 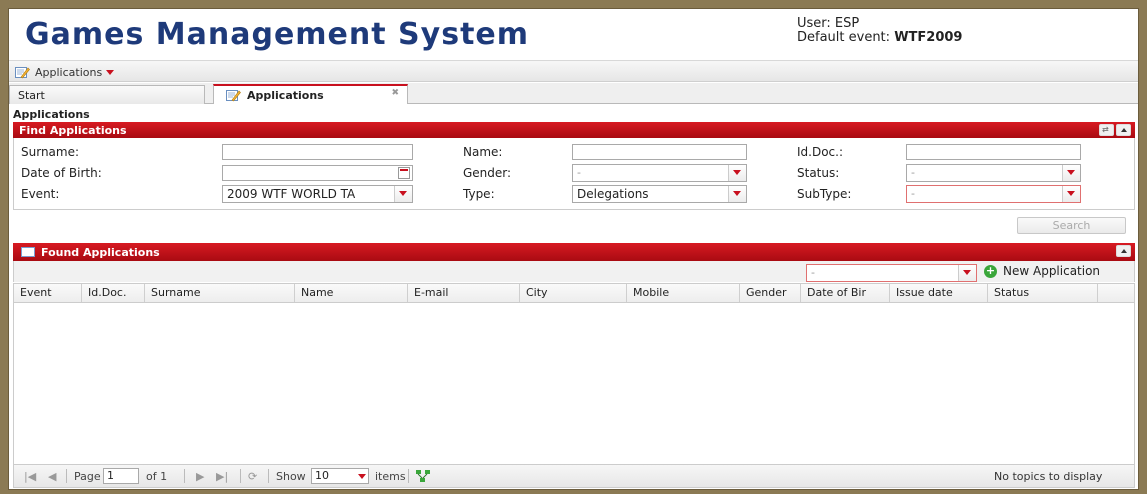 What do you see at coordinates (574, 252) in the screenshot?
I see `found-panel-header: Found Applications` at bounding box center [574, 252].